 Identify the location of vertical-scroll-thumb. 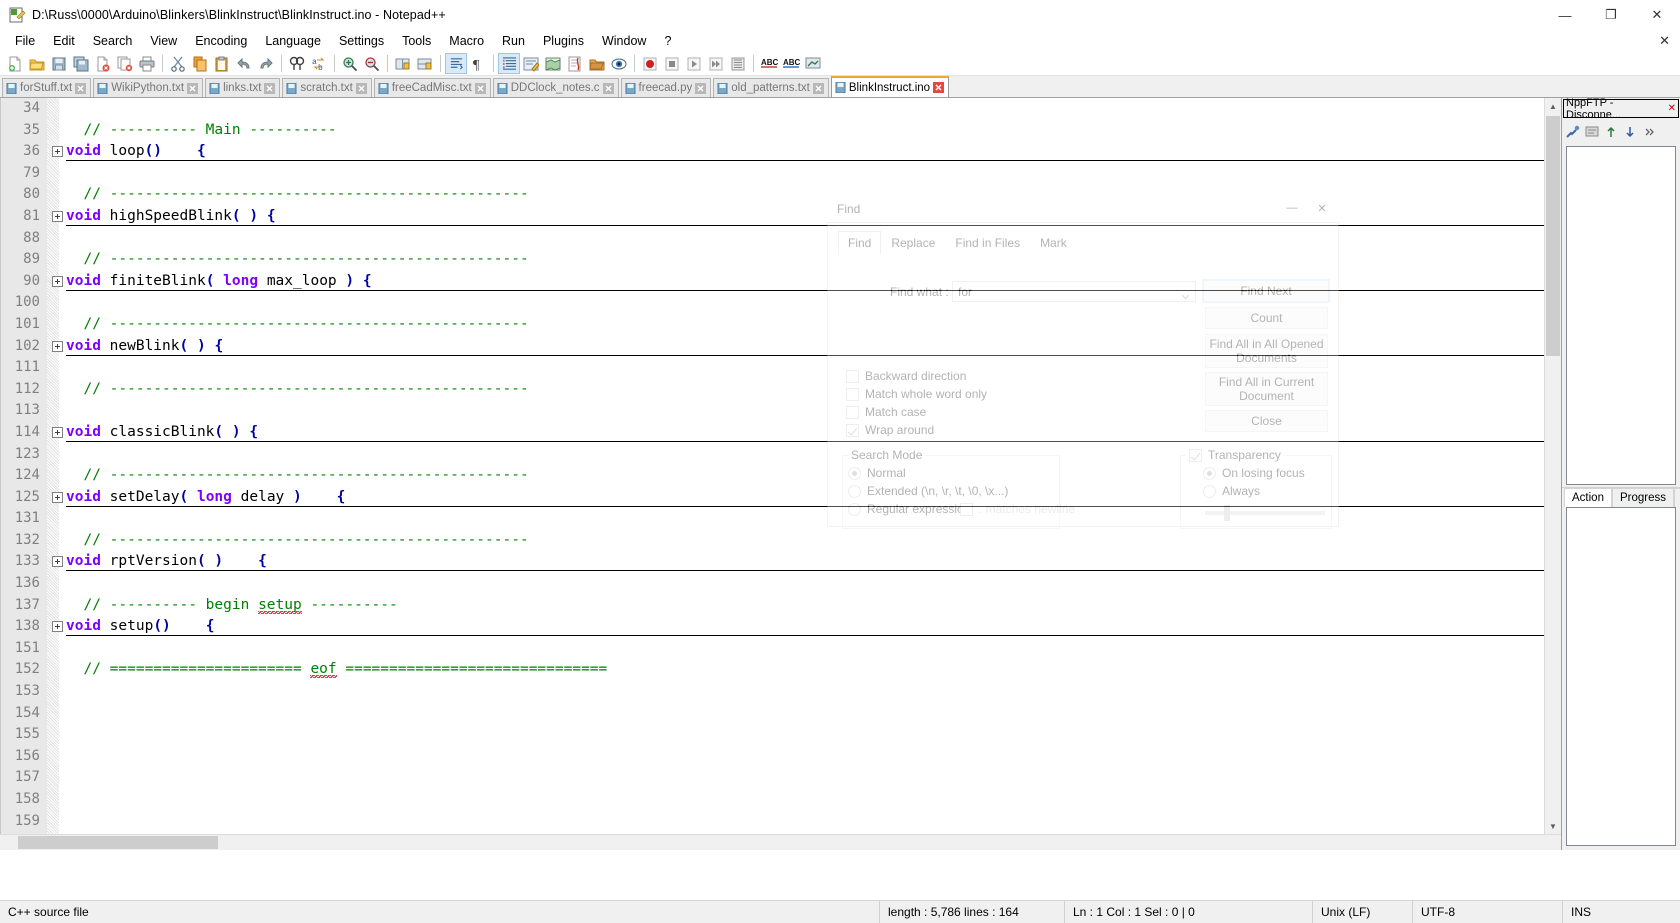
(1553, 236).